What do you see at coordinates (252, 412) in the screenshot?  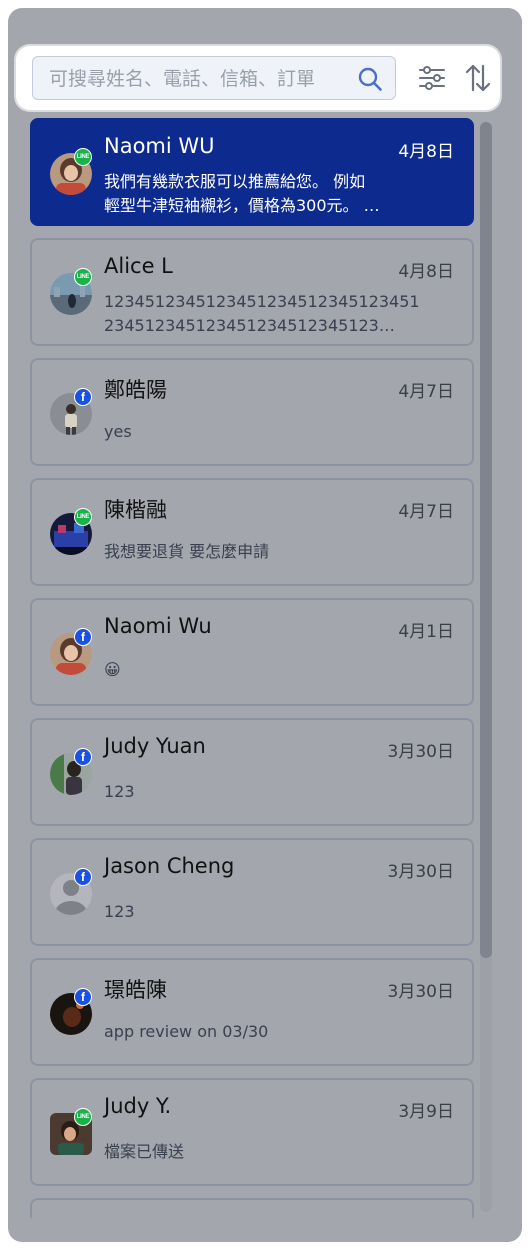 I see `conversation-item: f 鄭皓陽 4月7日 yes` at bounding box center [252, 412].